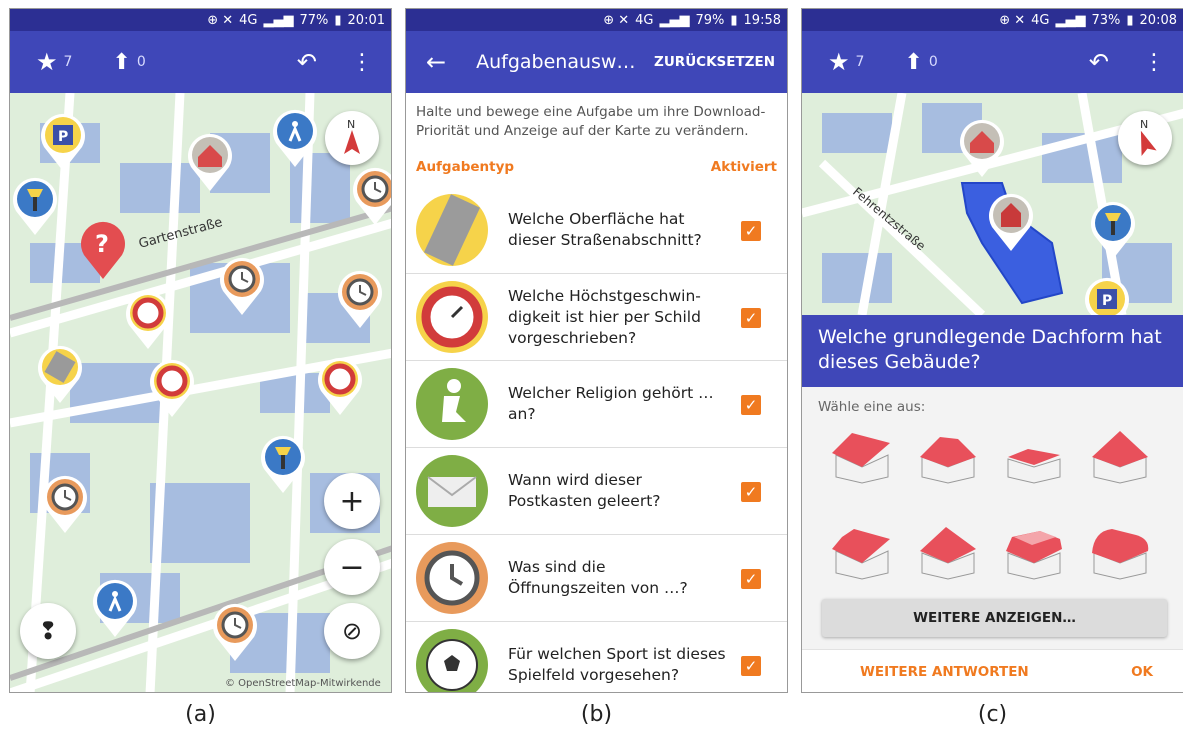 Image resolution: width=1183 pixels, height=735 pixels. I want to click on roof-option-hipped, so click(948, 456).